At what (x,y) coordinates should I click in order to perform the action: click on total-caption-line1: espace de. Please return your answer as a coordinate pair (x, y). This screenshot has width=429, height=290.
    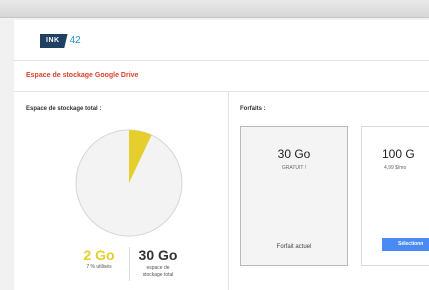
    Looking at the image, I should click on (158, 268).